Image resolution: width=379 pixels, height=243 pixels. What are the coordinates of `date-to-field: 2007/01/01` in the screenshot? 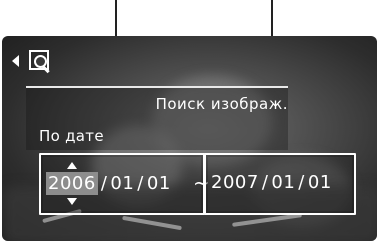 It's located at (280, 184).